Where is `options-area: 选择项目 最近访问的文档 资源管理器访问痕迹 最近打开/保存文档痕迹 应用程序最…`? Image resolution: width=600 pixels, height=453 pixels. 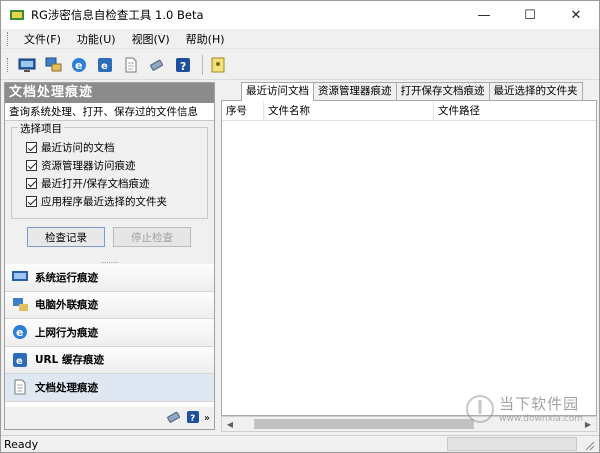
options-area: 选择项目 最近访问的文档 资源管理器访问痕迹 最近打开/保存文档痕迹 应用程序最… is located at coordinates (109, 189).